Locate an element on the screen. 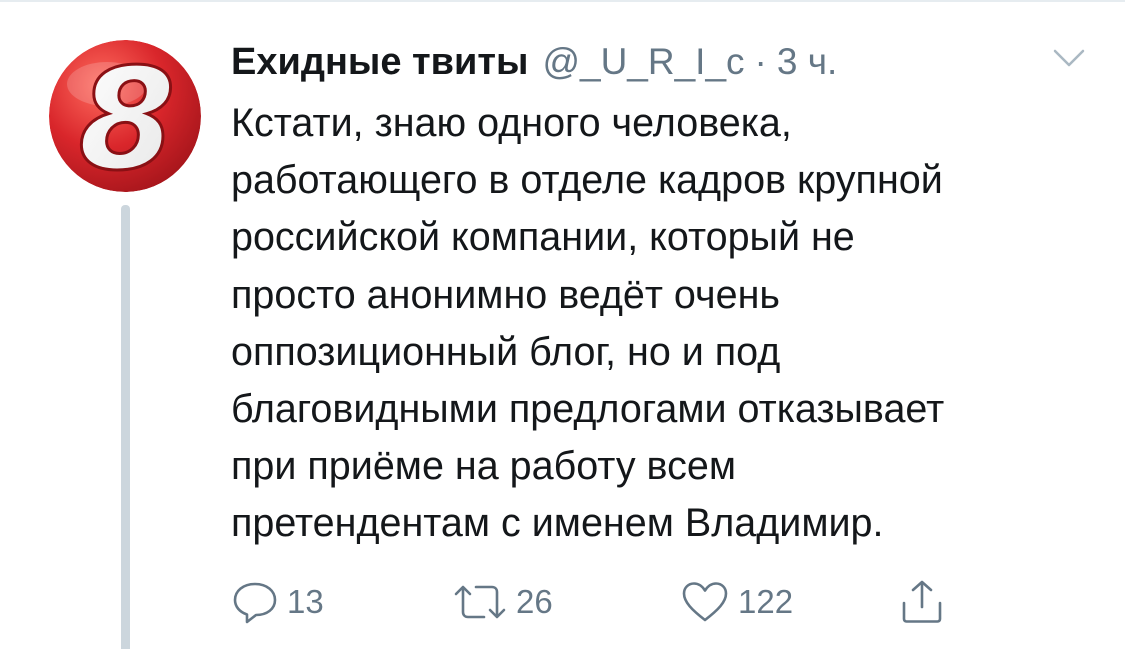 The height and width of the screenshot is (649, 1125). tweet-text-line: работающего в отделе кадров крупной is located at coordinates (587, 180).